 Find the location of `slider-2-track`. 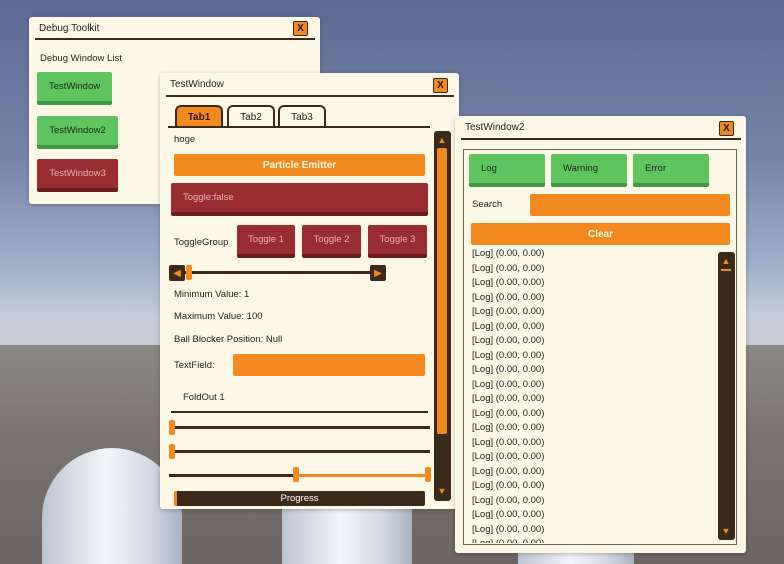

slider-2-track is located at coordinates (299, 451).